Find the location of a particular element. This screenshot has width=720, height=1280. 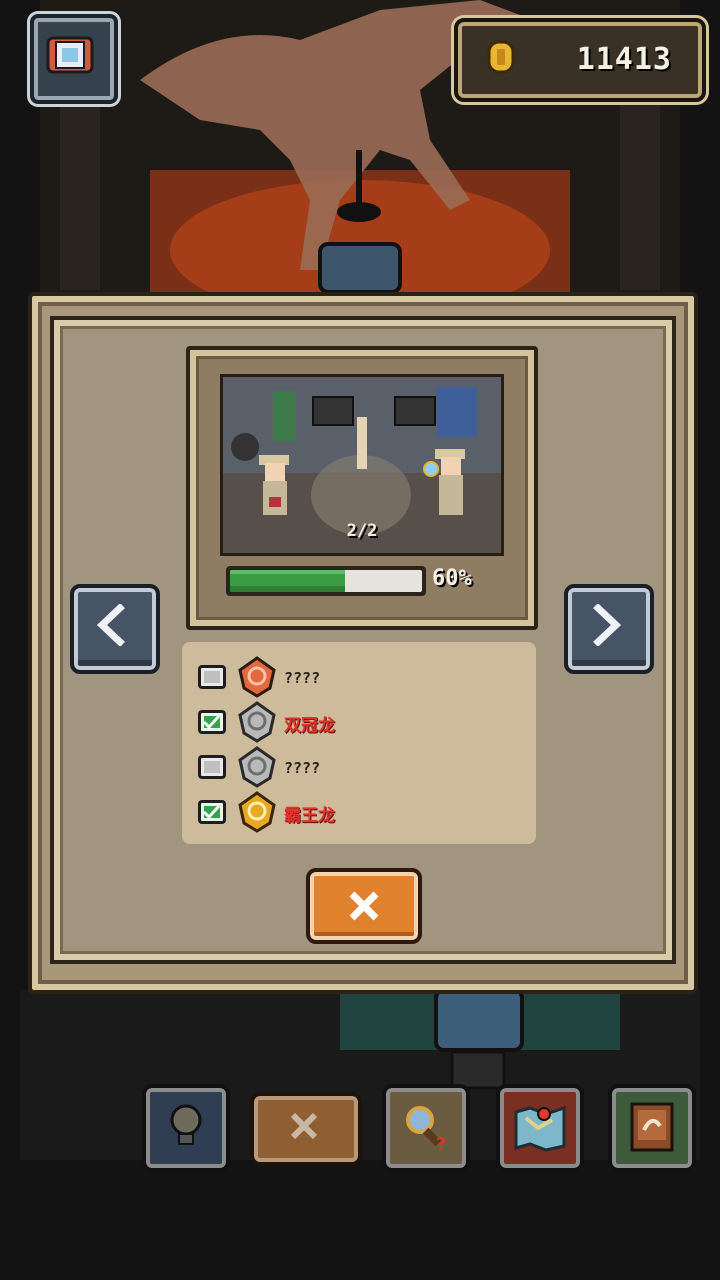

next-button is located at coordinates (609, 629).